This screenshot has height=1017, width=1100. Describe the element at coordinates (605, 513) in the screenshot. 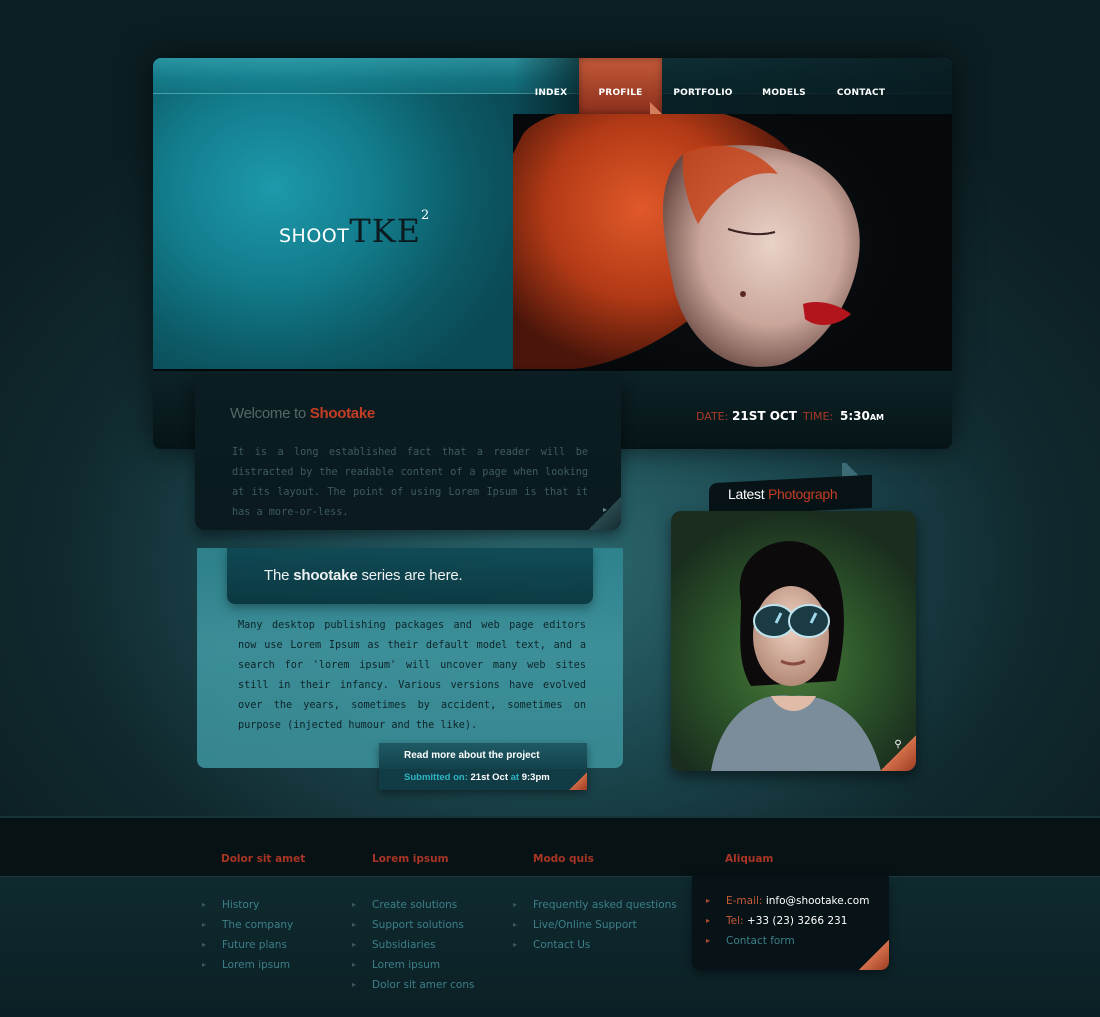

I see `welcome-more-arrow-icon: ▸` at that location.